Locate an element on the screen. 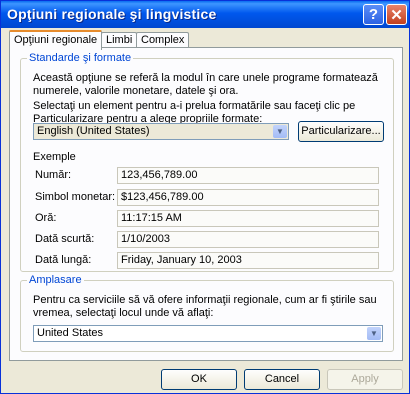 This screenshot has height=394, width=410. locale-select: English (United States) ▼ is located at coordinates (161, 131).